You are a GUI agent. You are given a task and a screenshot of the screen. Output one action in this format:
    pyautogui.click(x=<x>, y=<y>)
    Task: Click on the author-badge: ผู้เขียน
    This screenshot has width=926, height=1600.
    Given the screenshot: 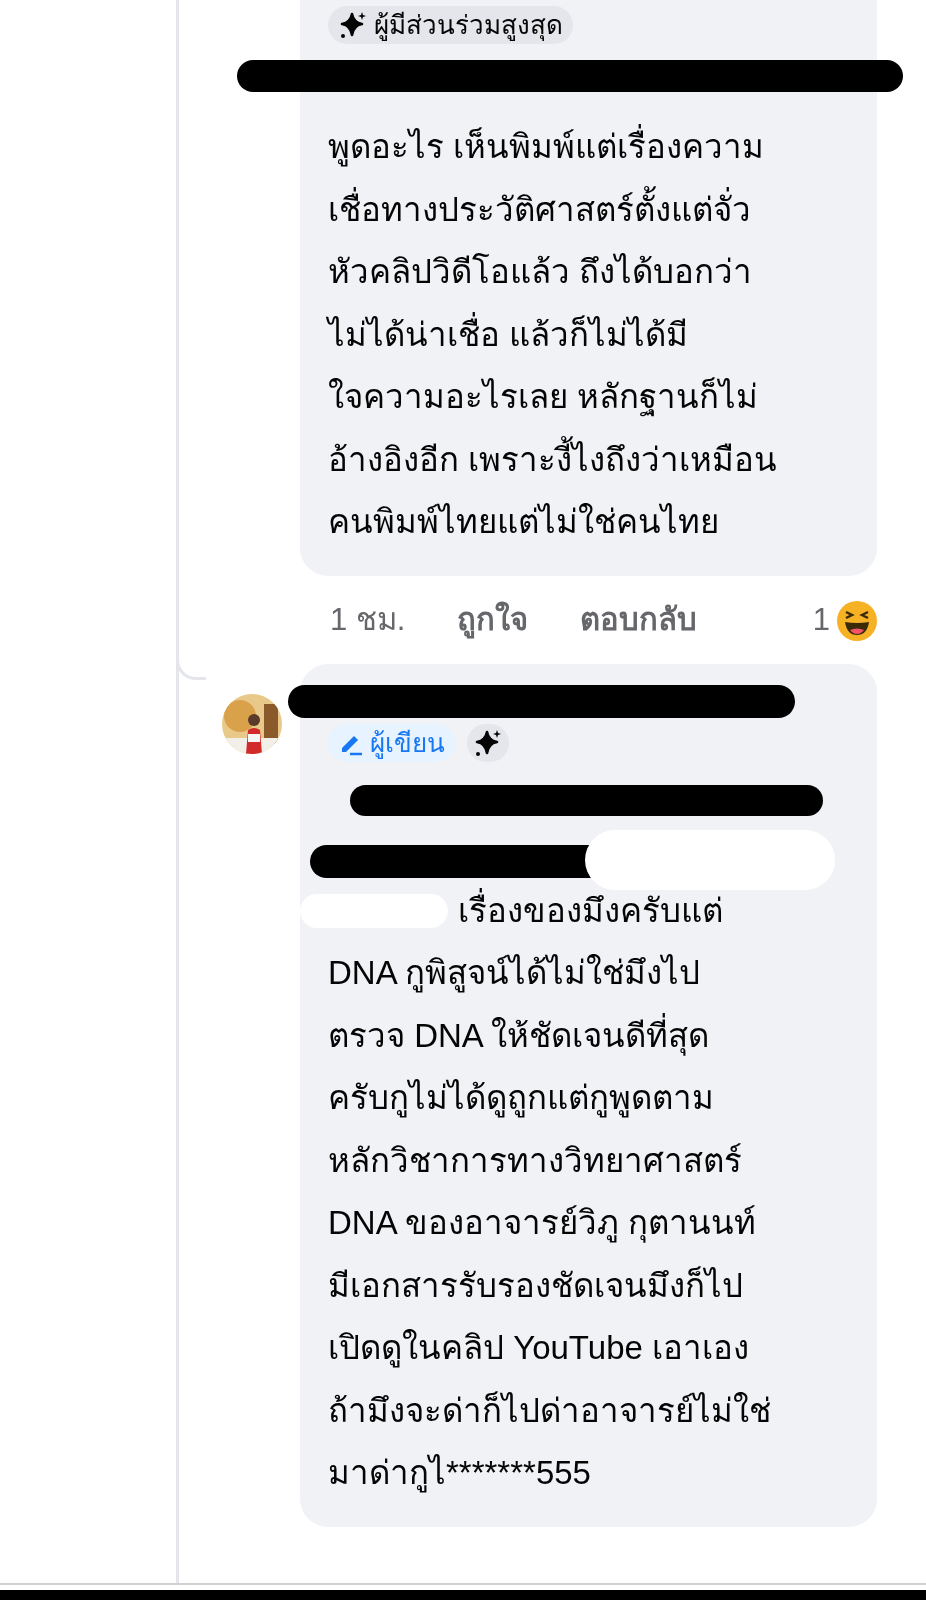 What is the action you would take?
    pyautogui.click(x=391, y=742)
    